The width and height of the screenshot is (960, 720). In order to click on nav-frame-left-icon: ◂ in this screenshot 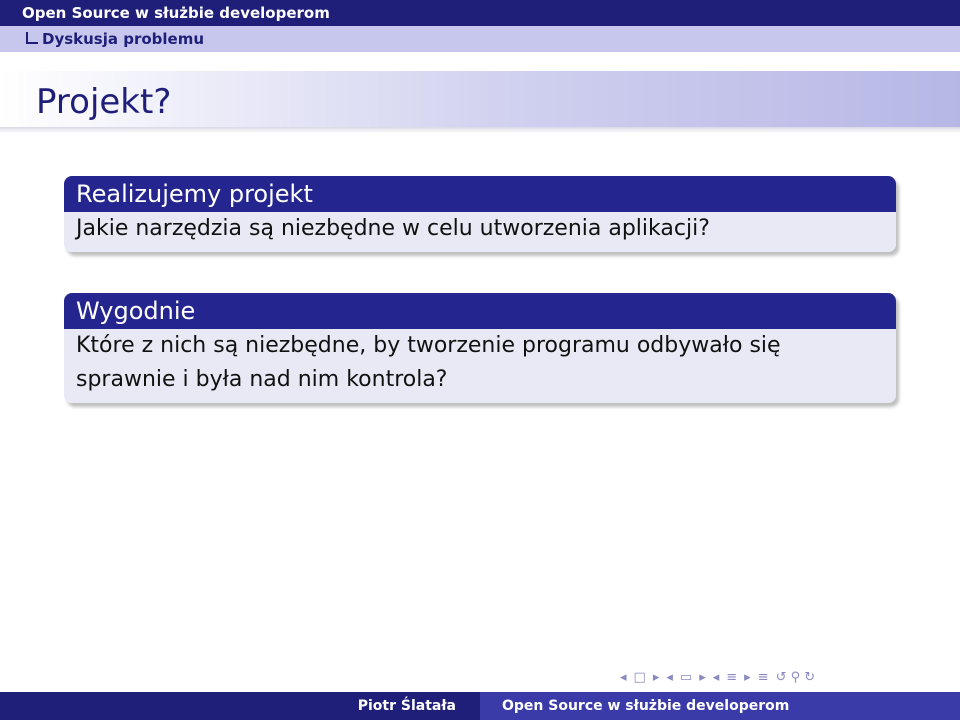, I will do `click(623, 677)`.